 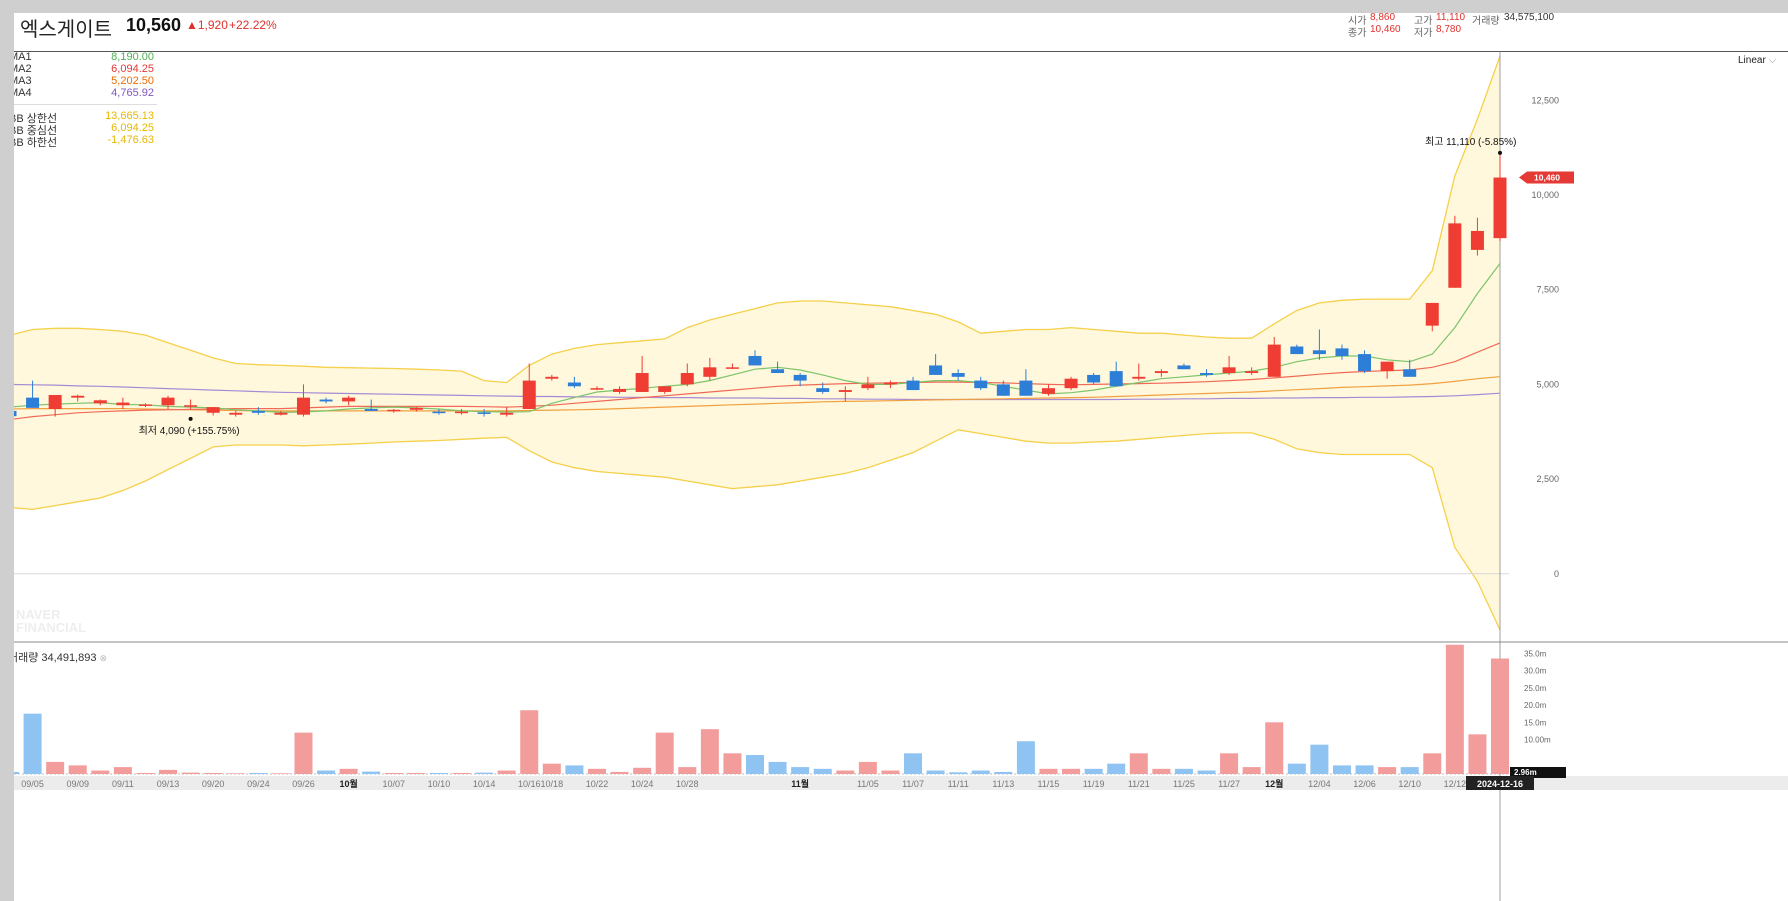 What do you see at coordinates (394, 784) in the screenshot?
I see `x-axis-label: 10/07` at bounding box center [394, 784].